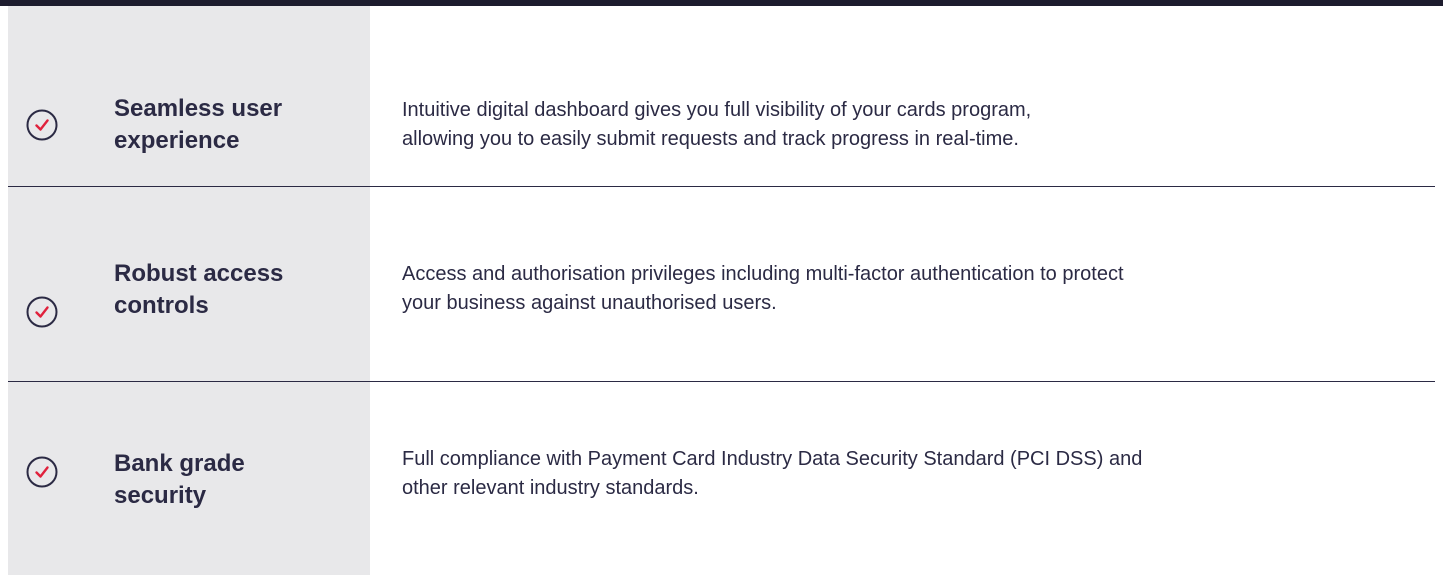 The height and width of the screenshot is (575, 1443). Describe the element at coordinates (234, 480) in the screenshot. I see `feature-title: Bank grade security` at that location.